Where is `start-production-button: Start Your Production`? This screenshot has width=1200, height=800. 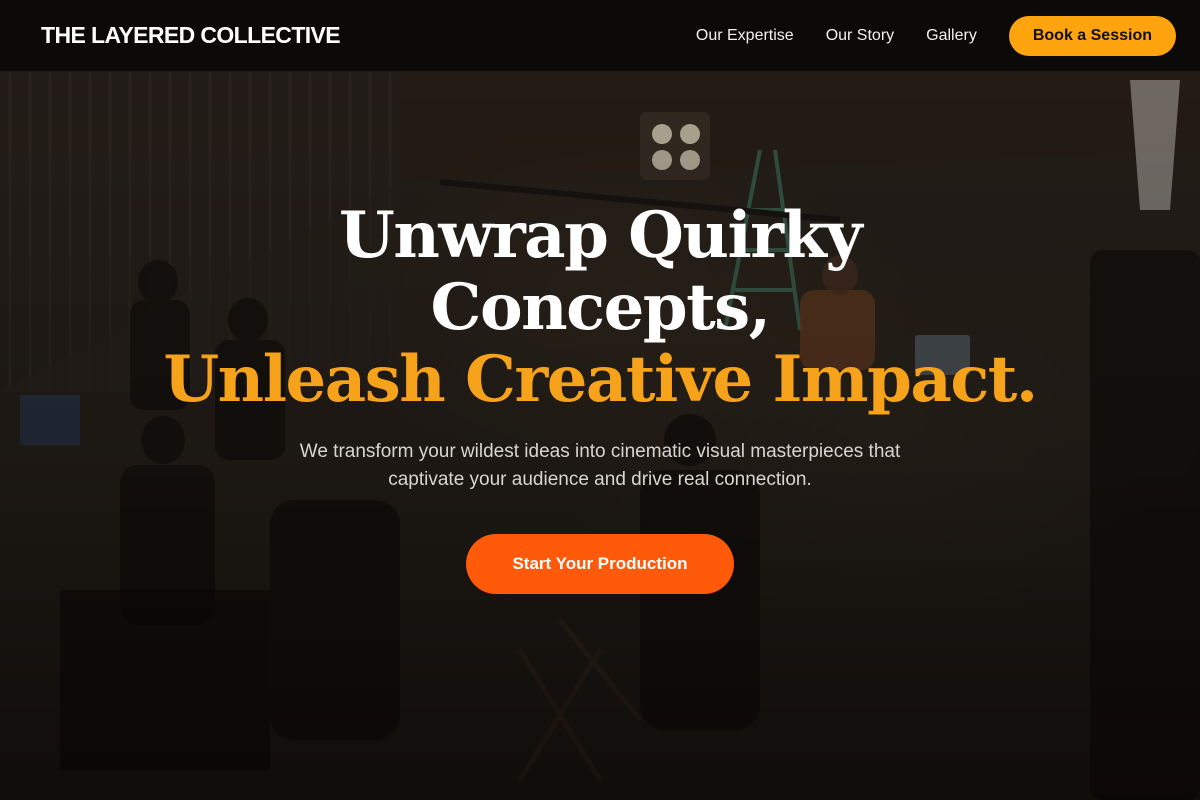
start-production-button: Start Your Production is located at coordinates (600, 564).